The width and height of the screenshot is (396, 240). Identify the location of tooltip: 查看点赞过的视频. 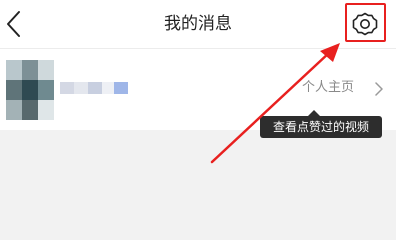
(321, 127).